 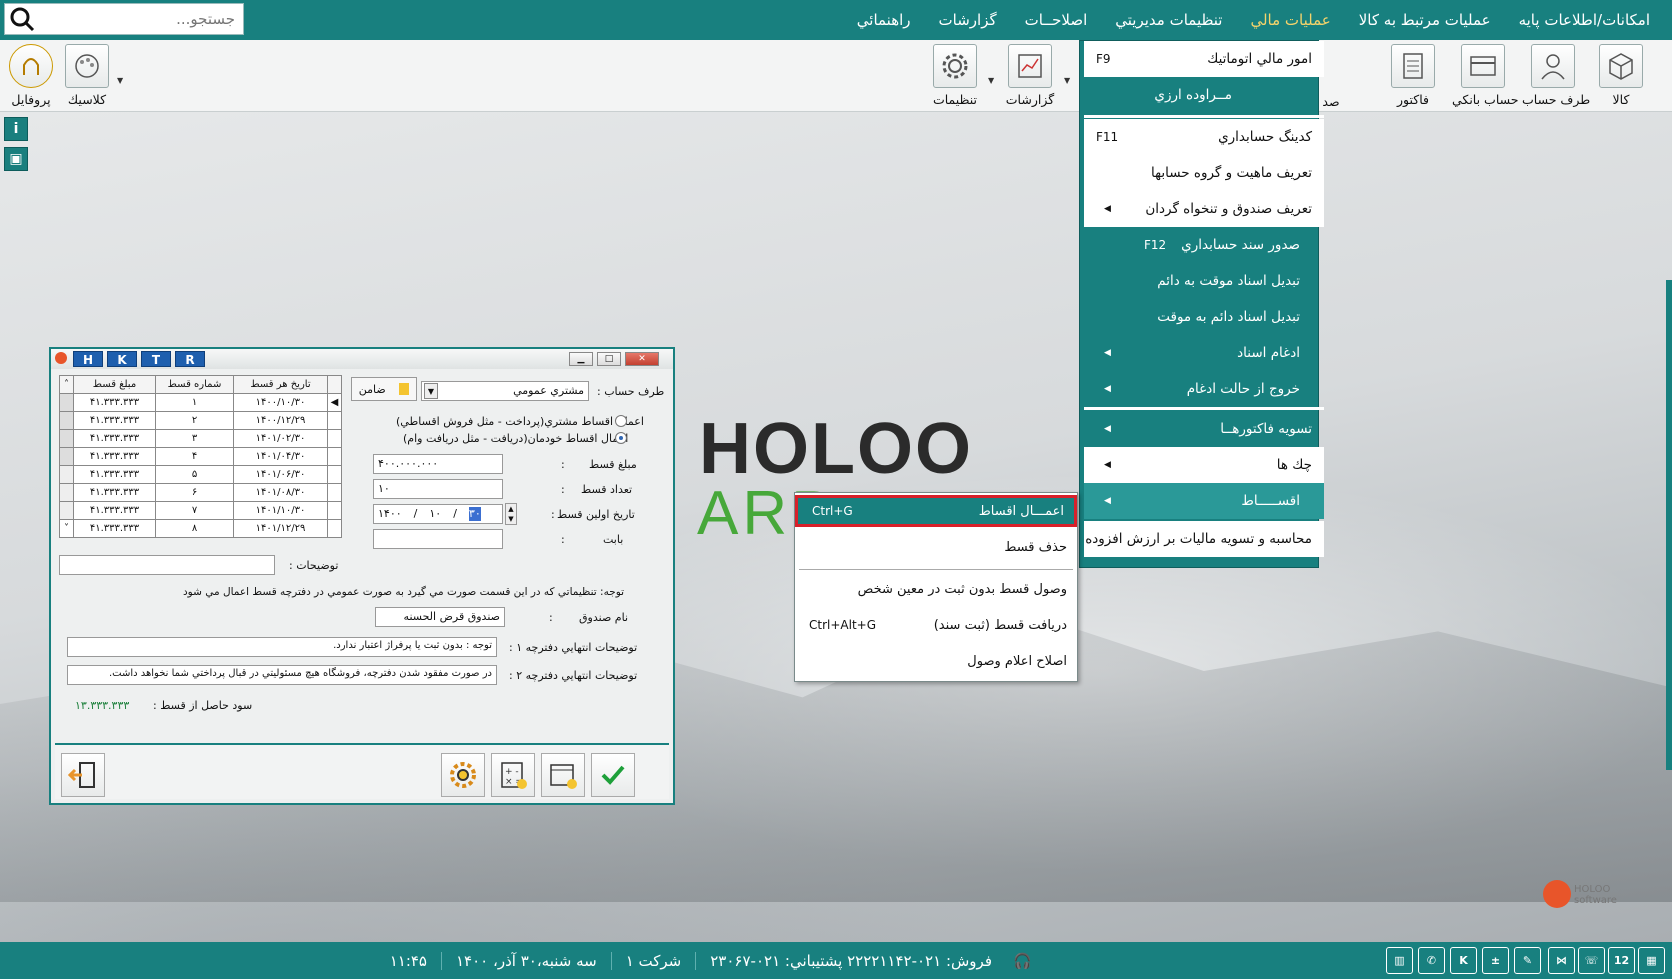 I want to click on search-icon, so click(x=22, y=19).